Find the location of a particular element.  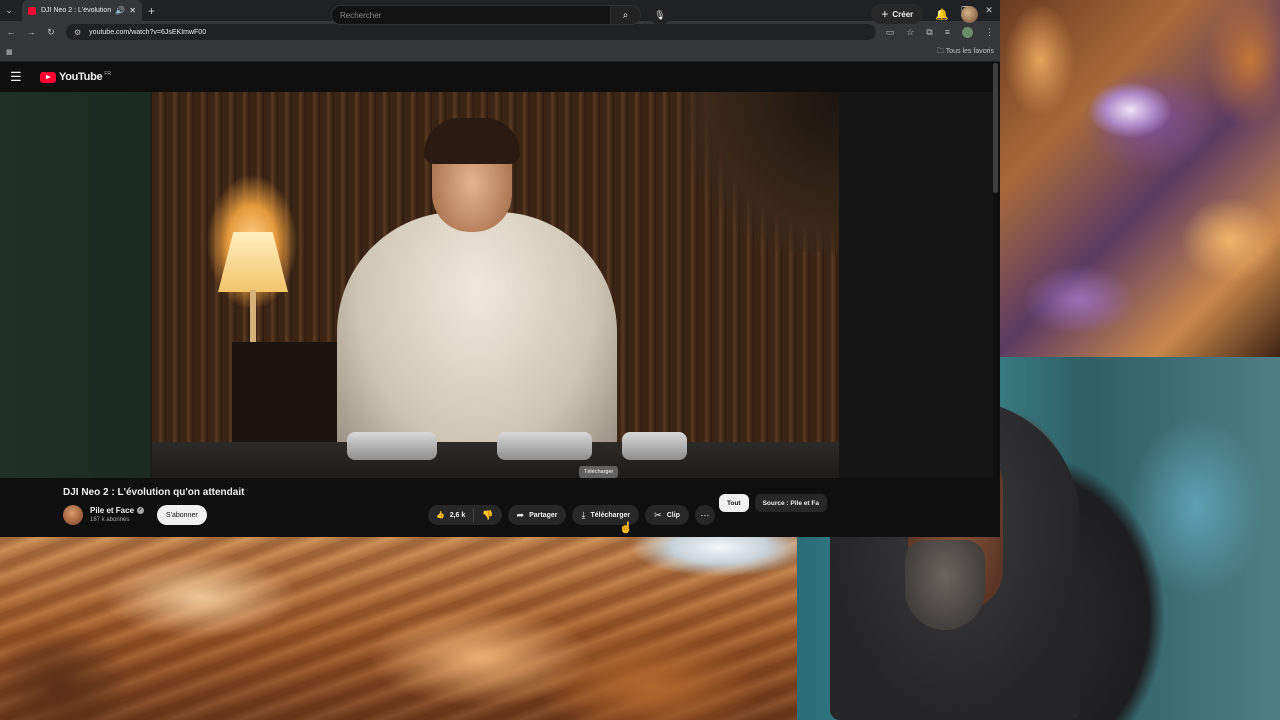

chip-all: Tout is located at coordinates (734, 503).